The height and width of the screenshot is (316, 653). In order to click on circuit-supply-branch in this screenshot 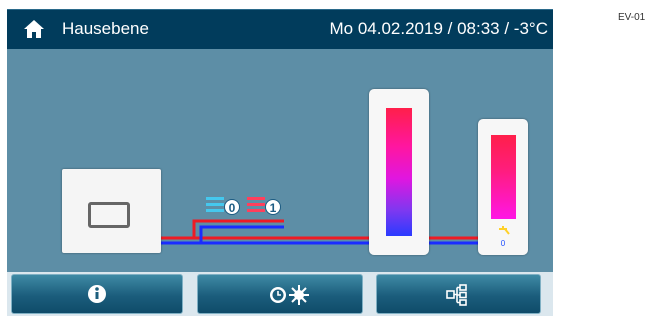, I will do `click(238, 228)`.